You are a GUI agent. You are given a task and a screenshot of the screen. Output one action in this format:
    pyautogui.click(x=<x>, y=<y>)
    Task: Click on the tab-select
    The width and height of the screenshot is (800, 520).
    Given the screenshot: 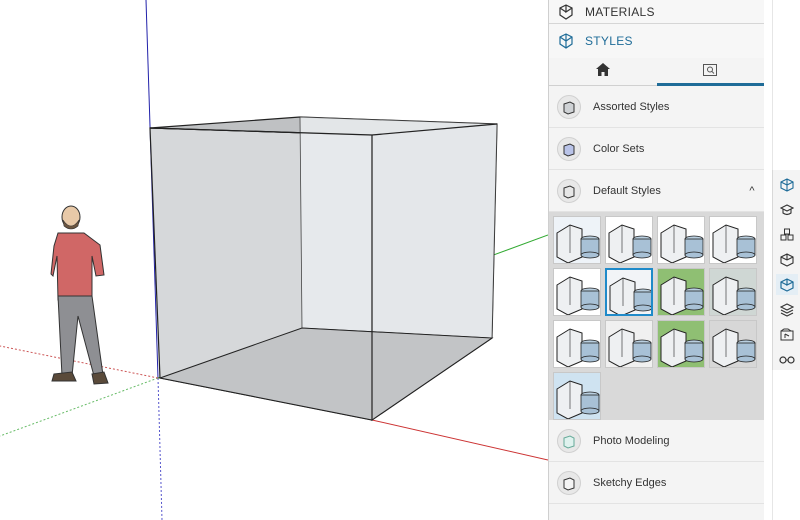 What is the action you would take?
    pyautogui.click(x=603, y=71)
    